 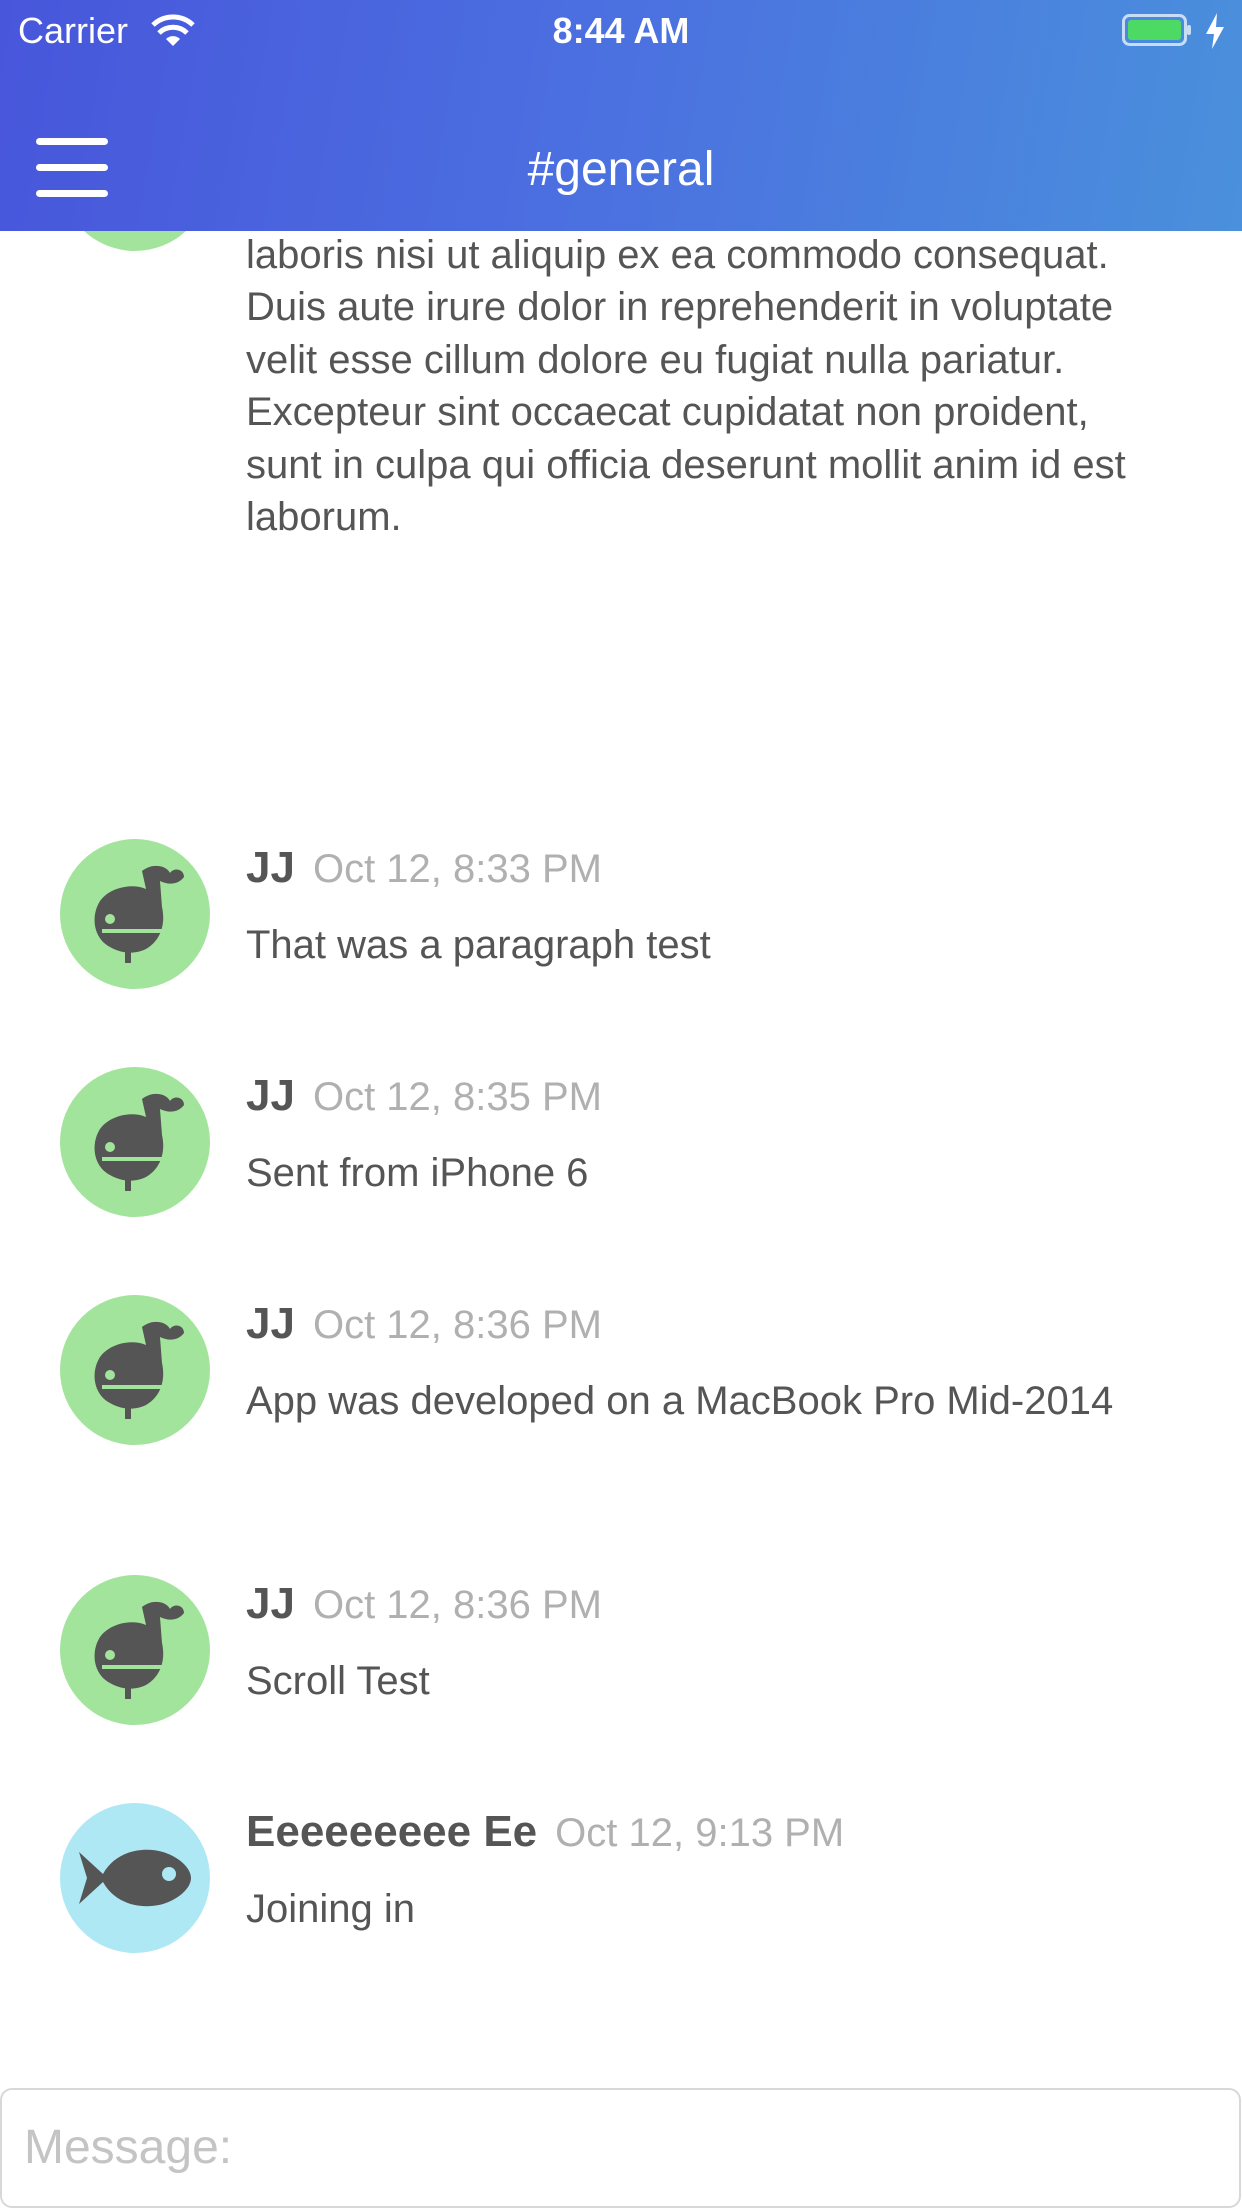 I want to click on navigation-bar: Carrier 8:44 AM #general, so click(x=621, y=115).